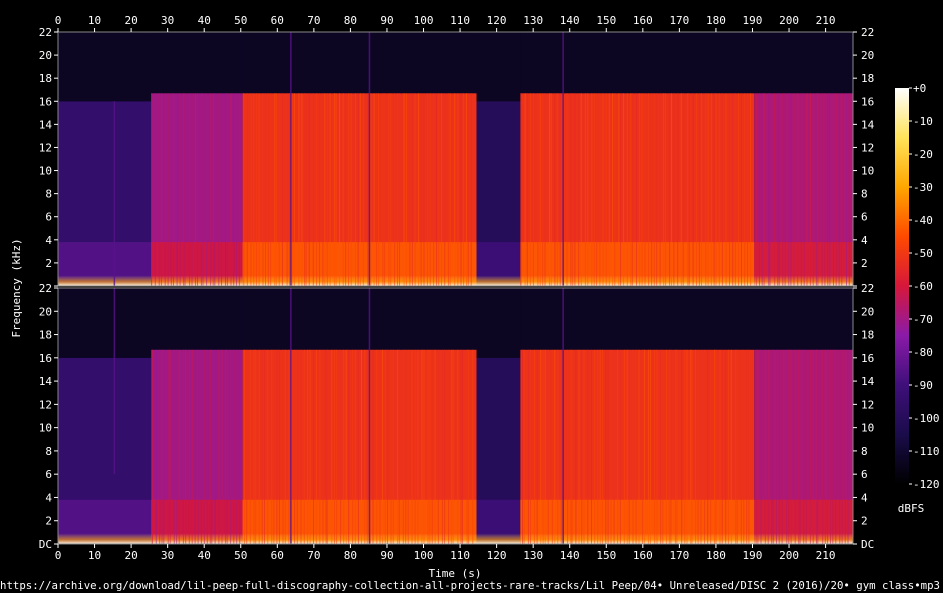 This screenshot has height=593, width=943. I want to click on colorbar-tick-label: +0, so click(919, 88).